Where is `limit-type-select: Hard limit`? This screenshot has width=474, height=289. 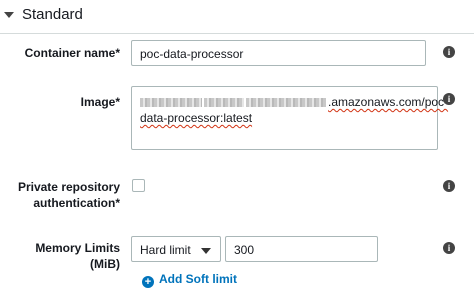 limit-type-select: Hard limit is located at coordinates (176, 249).